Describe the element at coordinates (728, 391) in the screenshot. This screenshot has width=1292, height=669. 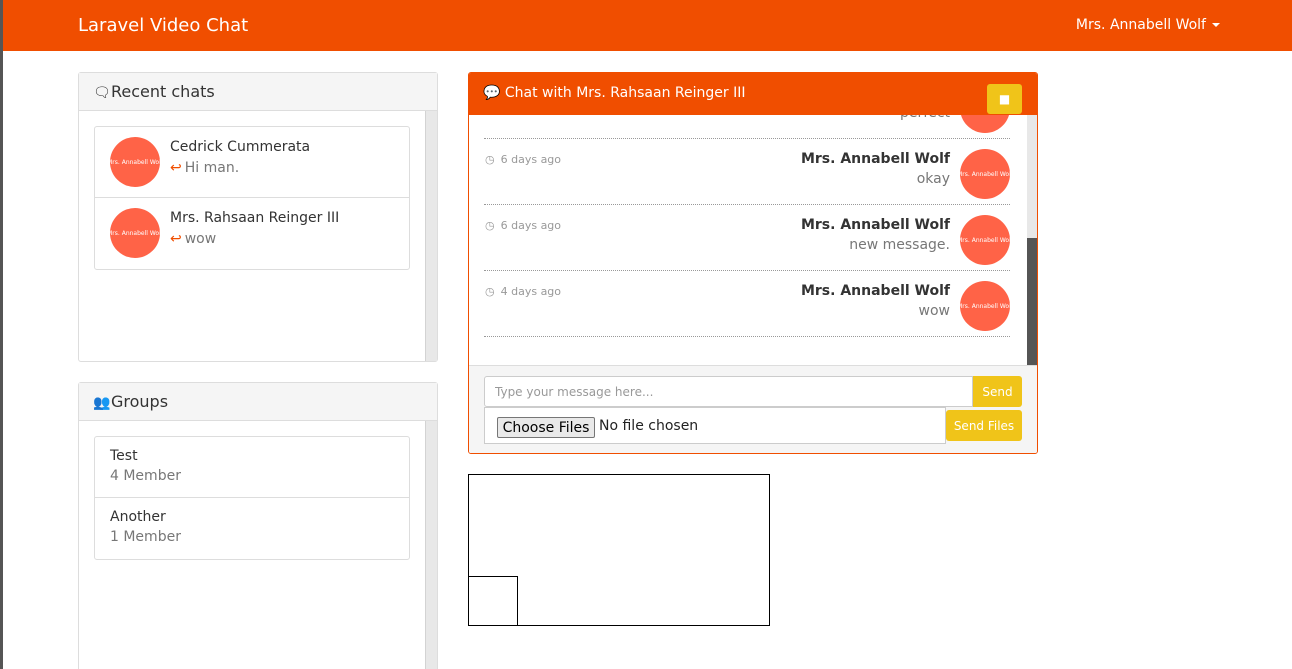
I see `message-input` at that location.